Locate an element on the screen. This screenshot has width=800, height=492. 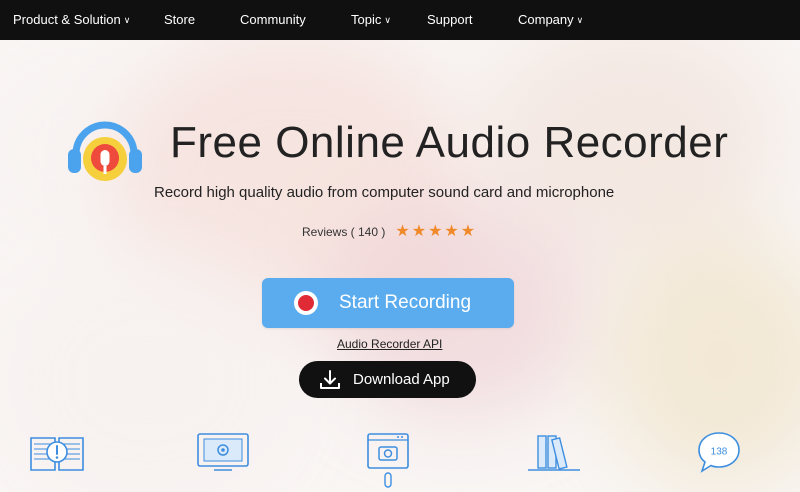
record-icon is located at coordinates (306, 303).